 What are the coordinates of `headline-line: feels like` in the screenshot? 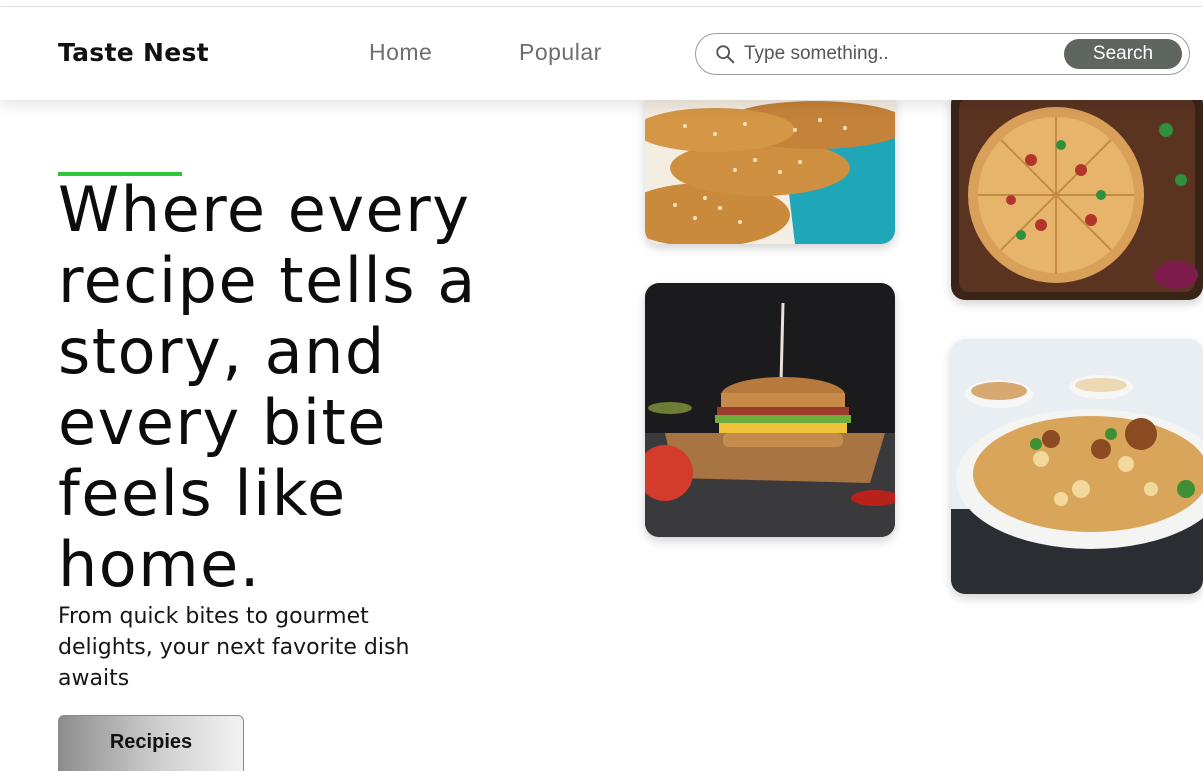 It's located at (202, 493).